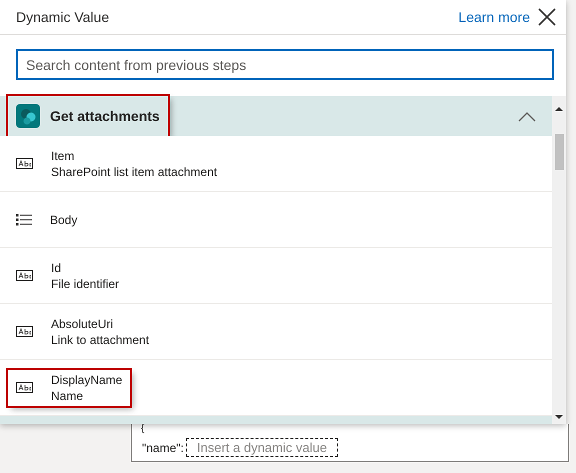 The width and height of the screenshot is (576, 473). I want to click on sharepoint-icon, so click(28, 116).